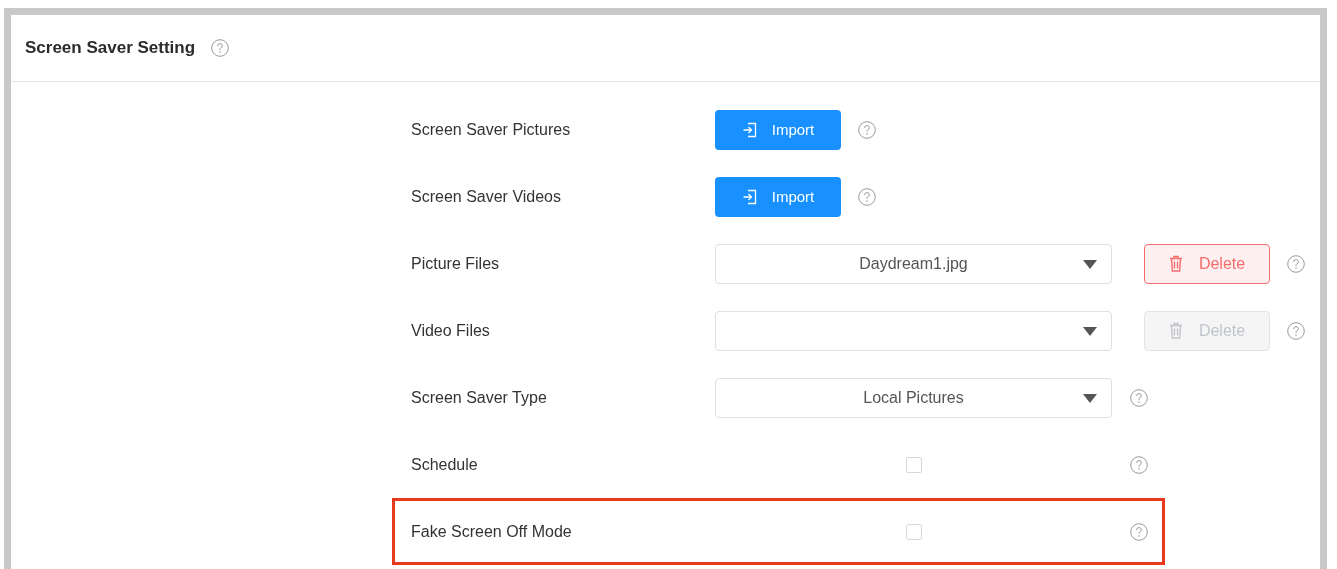  I want to click on file-select: Daydream1.jpg, so click(913, 263).